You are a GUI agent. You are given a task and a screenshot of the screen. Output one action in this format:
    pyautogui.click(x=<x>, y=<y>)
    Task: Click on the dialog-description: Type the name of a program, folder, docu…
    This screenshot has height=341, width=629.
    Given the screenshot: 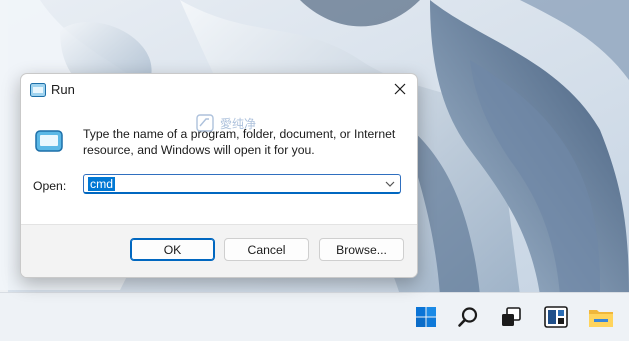 What is the action you would take?
    pyautogui.click(x=239, y=142)
    